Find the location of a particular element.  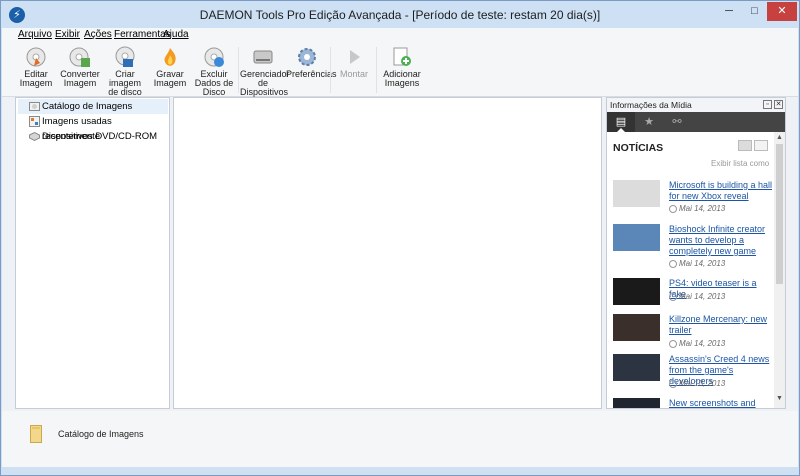

tab-news: ▤ is located at coordinates (621, 122).